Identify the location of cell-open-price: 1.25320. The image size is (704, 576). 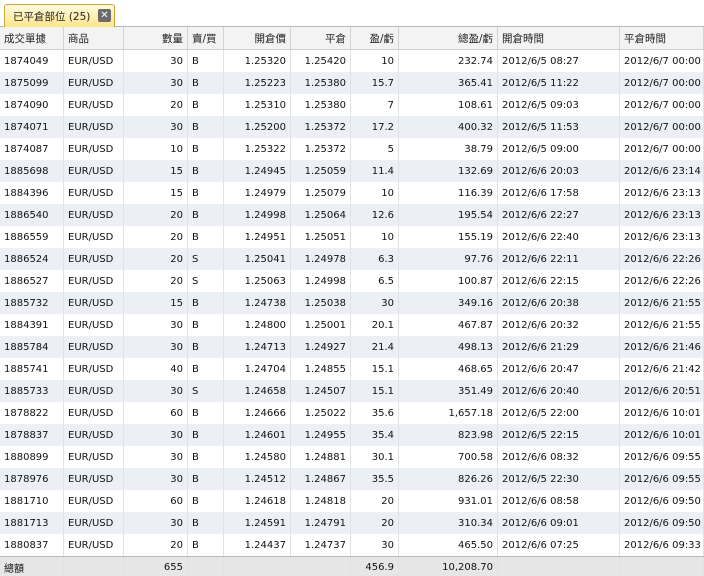
(257, 61).